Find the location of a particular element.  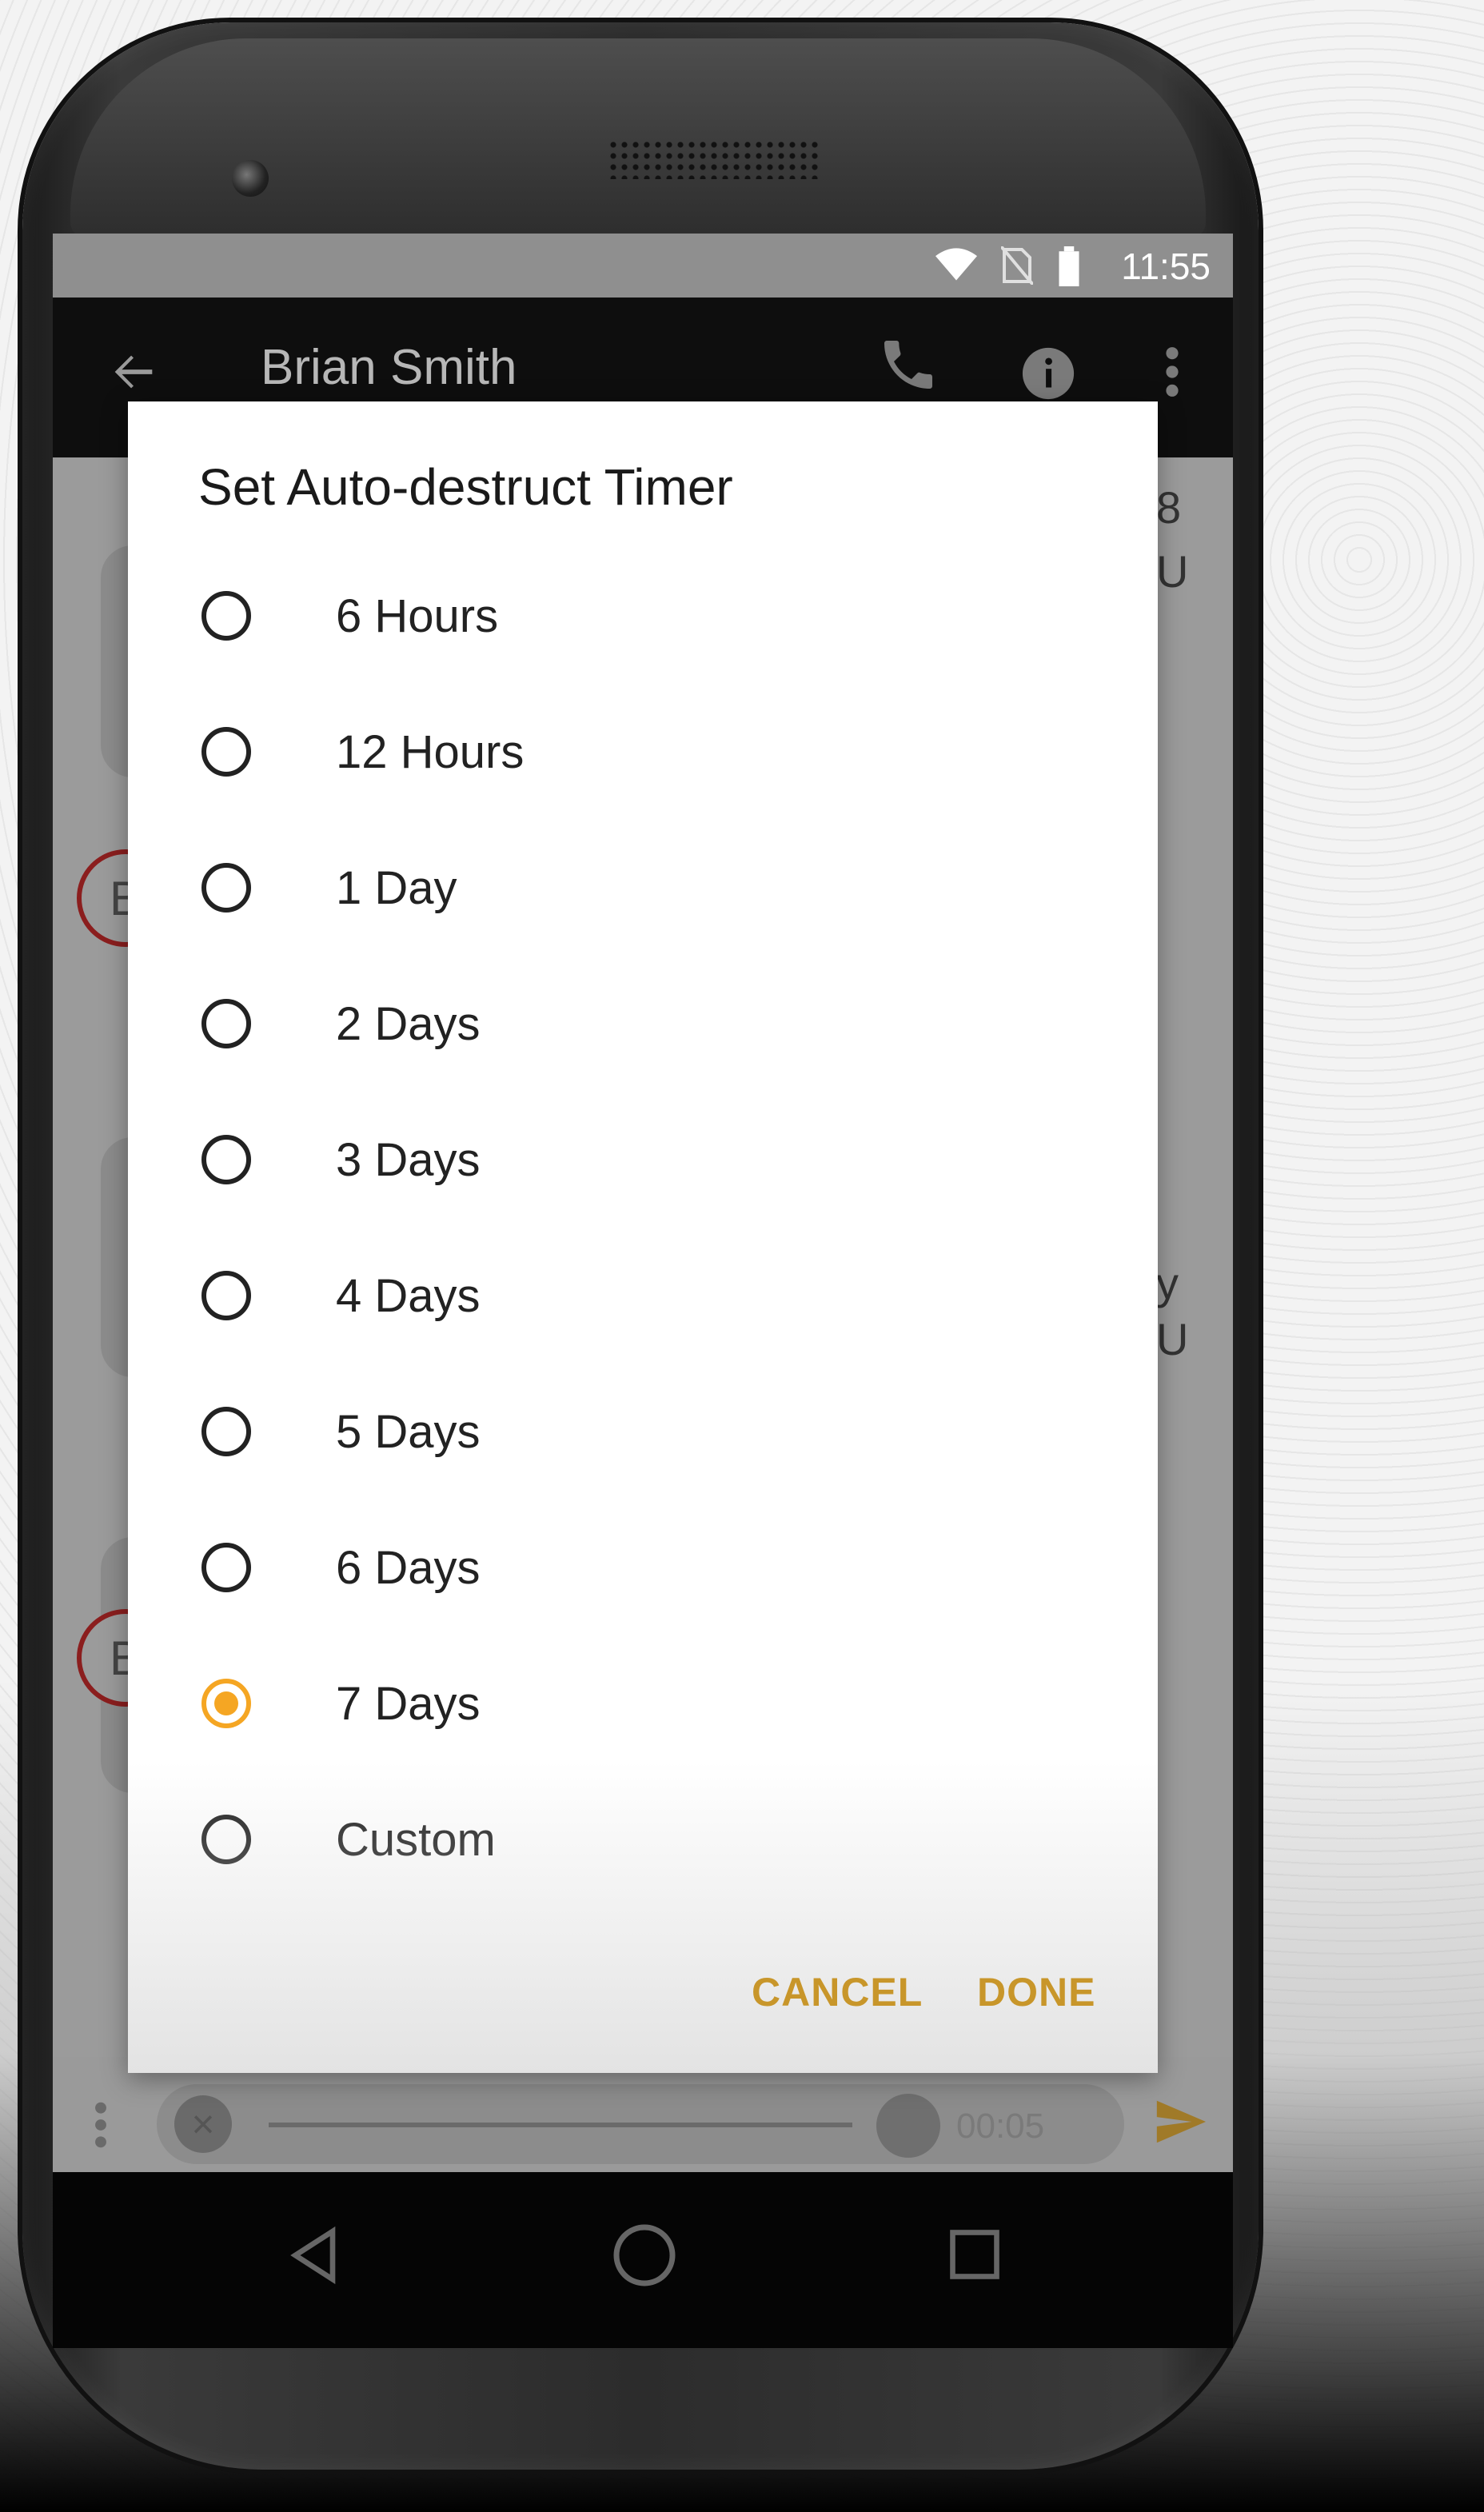

option-12-hours: 12 Hours is located at coordinates (643, 752).